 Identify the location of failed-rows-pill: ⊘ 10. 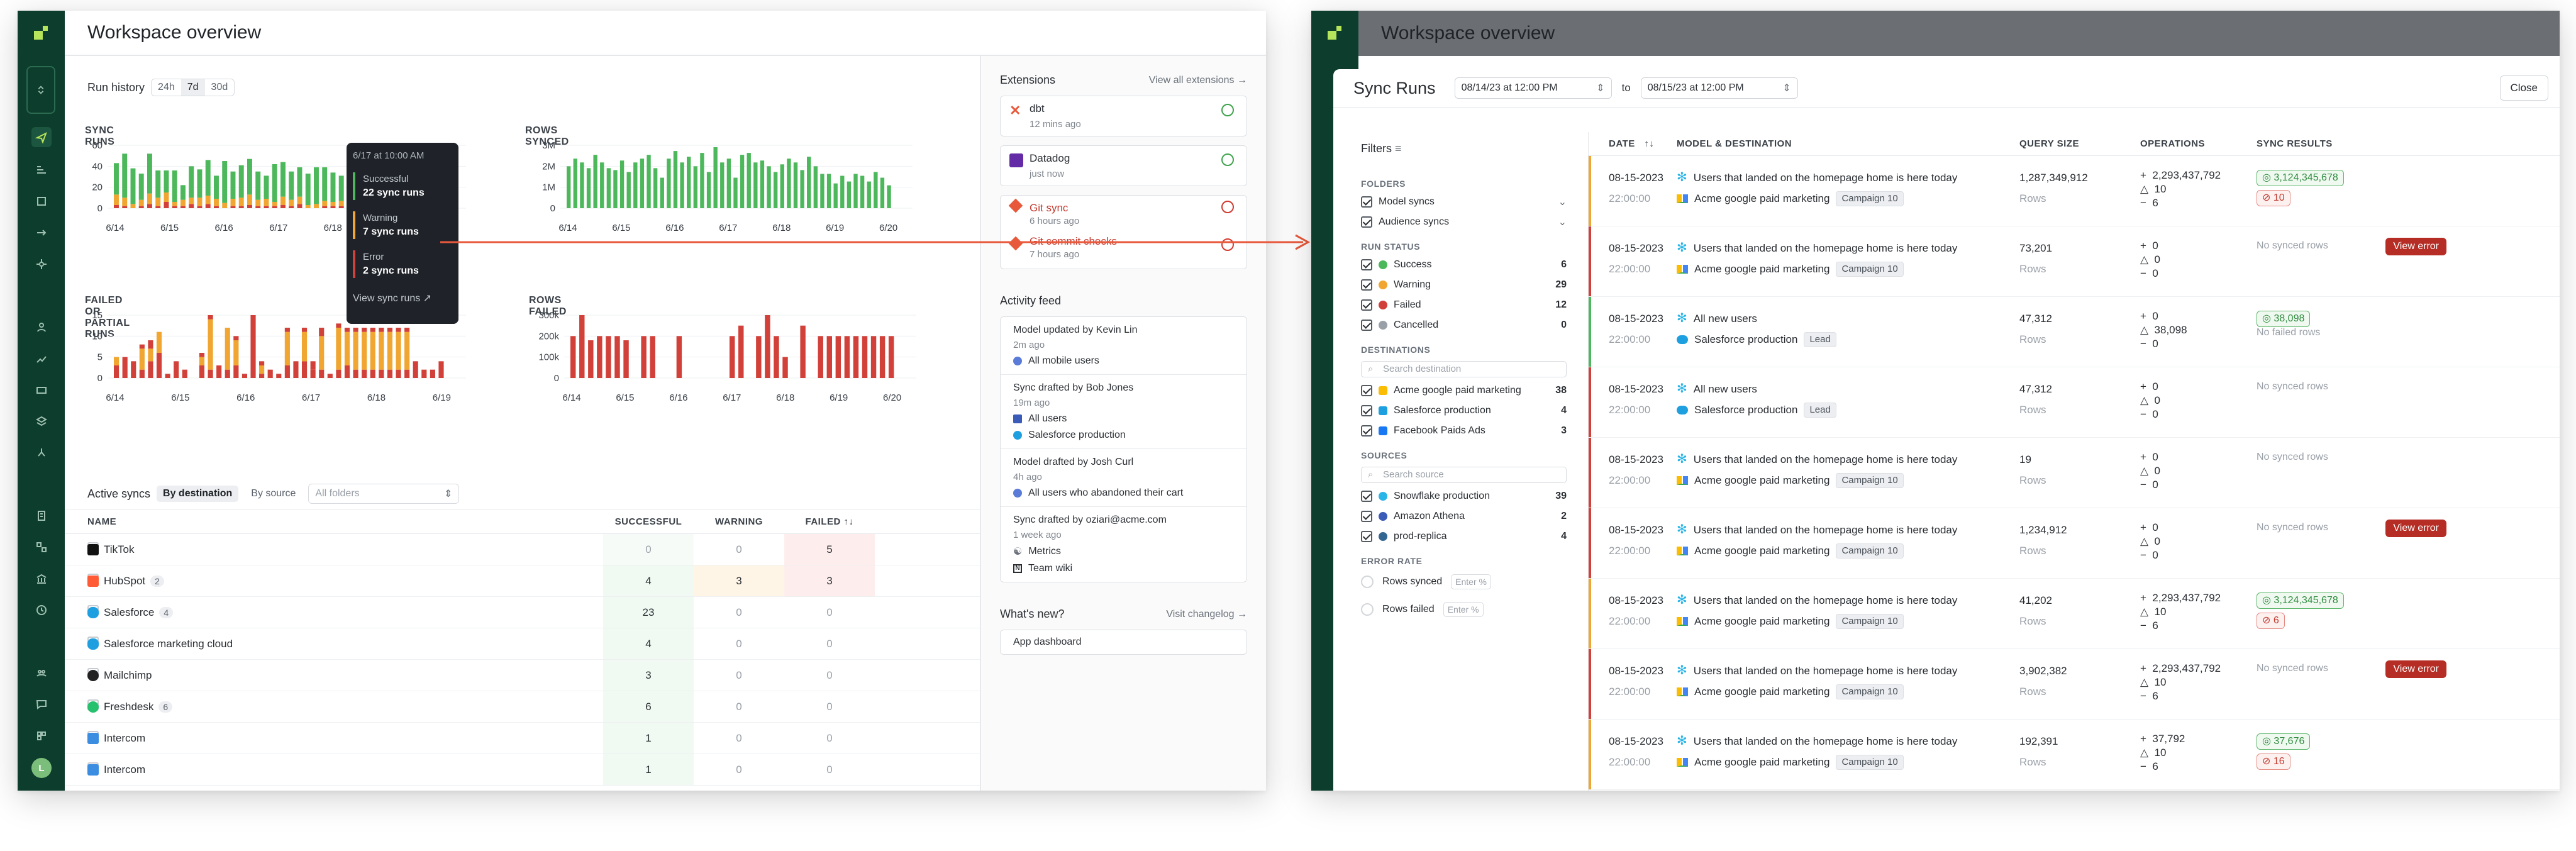
(2273, 198).